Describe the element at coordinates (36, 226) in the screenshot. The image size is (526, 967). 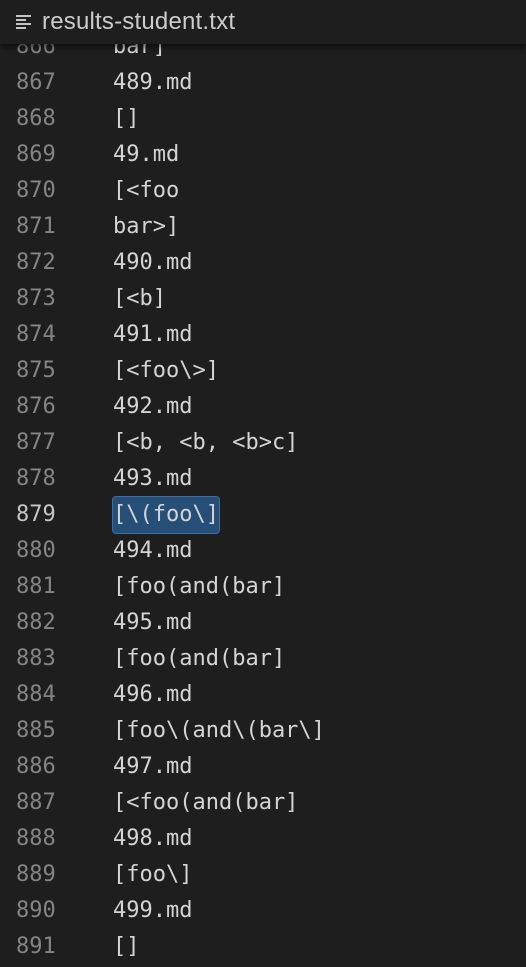
I see `line-number: 871` at that location.